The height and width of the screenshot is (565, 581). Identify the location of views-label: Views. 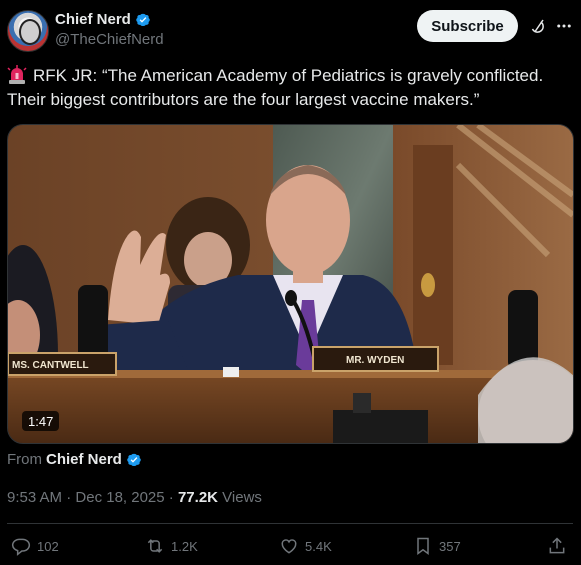
(242, 497).